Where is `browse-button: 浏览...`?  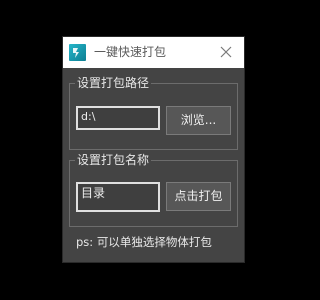
browse-button: 浏览... is located at coordinates (198, 120).